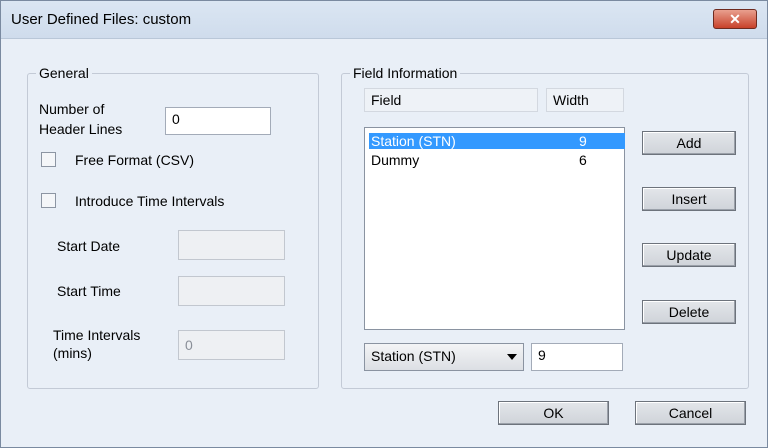 This screenshot has width=768, height=448. What do you see at coordinates (48, 200) in the screenshot?
I see `time-intervals-checkbox` at bounding box center [48, 200].